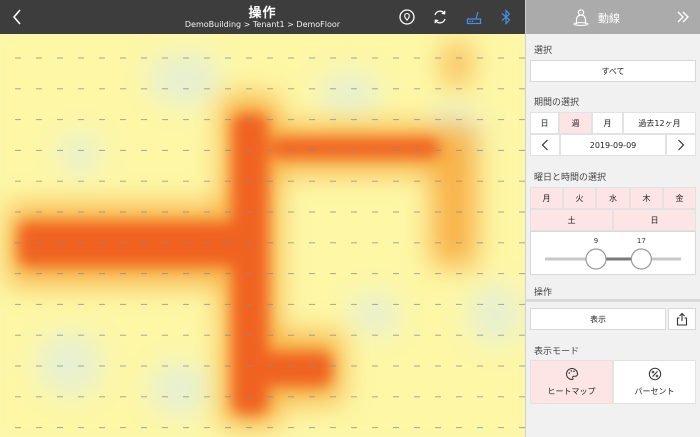  What do you see at coordinates (613, 71) in the screenshot?
I see `selection-dropdown: すべて` at bounding box center [613, 71].